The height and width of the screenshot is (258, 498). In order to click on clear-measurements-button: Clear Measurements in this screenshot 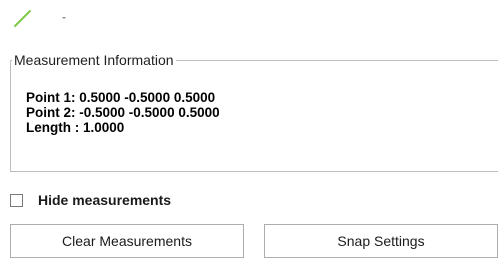, I will do `click(127, 241)`.